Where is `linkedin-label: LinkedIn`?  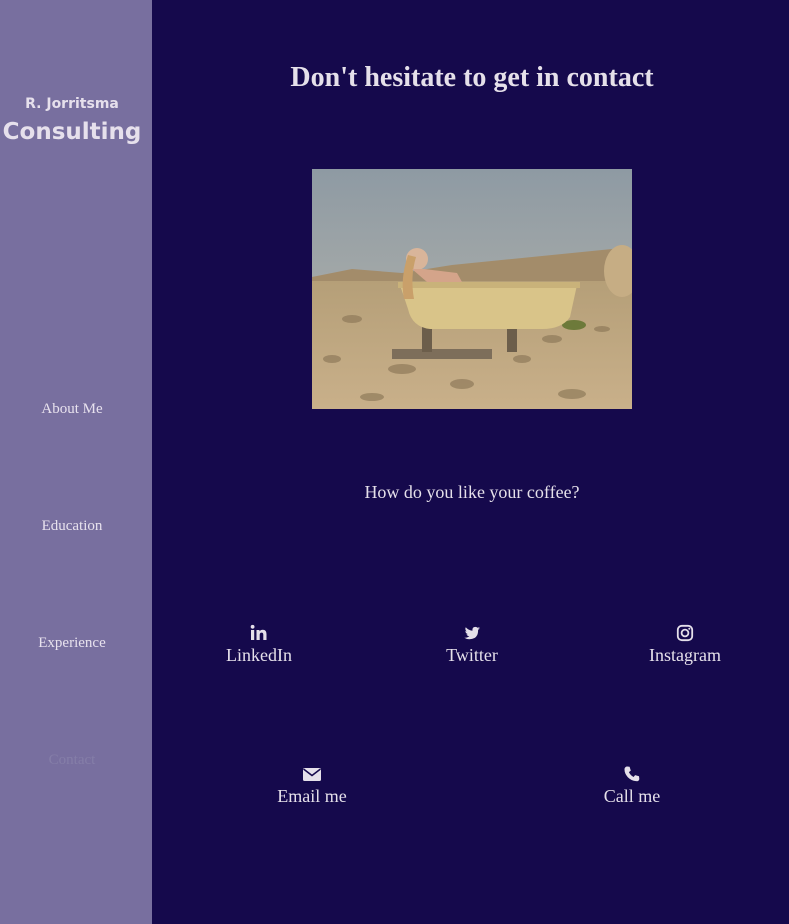 linkedin-label: LinkedIn is located at coordinates (259, 655).